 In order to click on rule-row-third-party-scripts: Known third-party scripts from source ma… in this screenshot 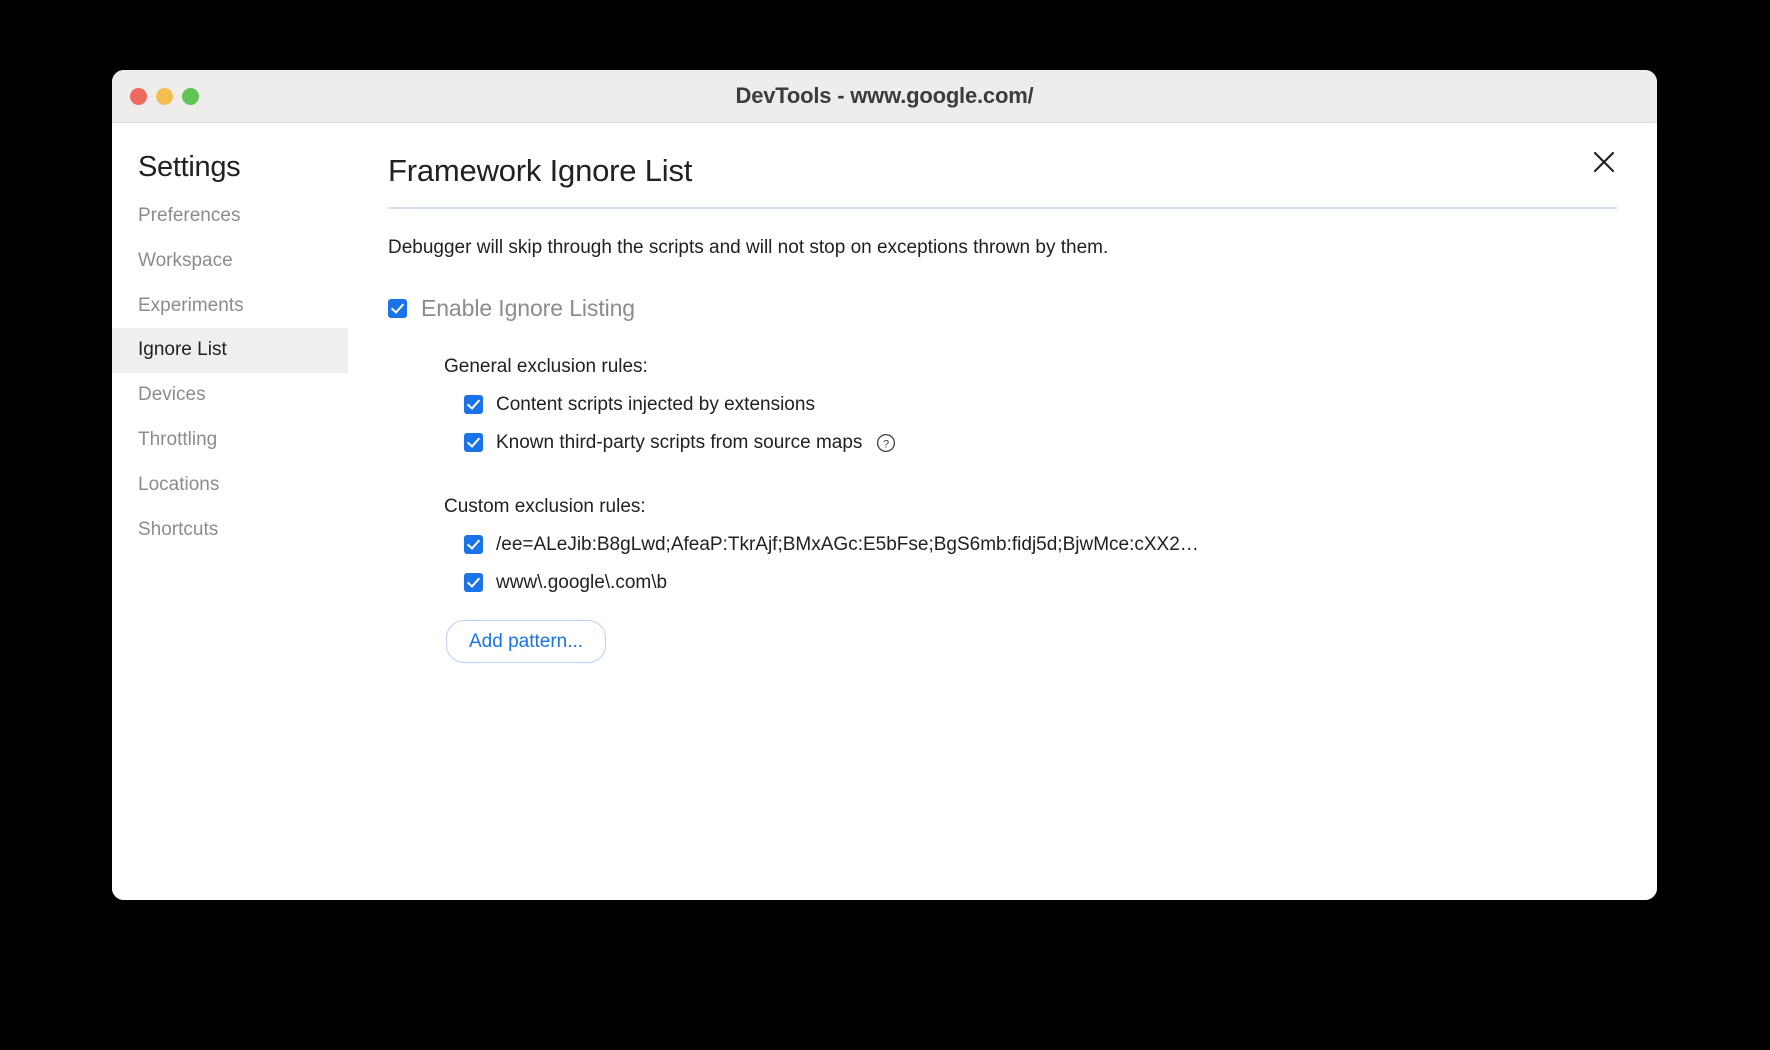, I will do `click(1040, 443)`.